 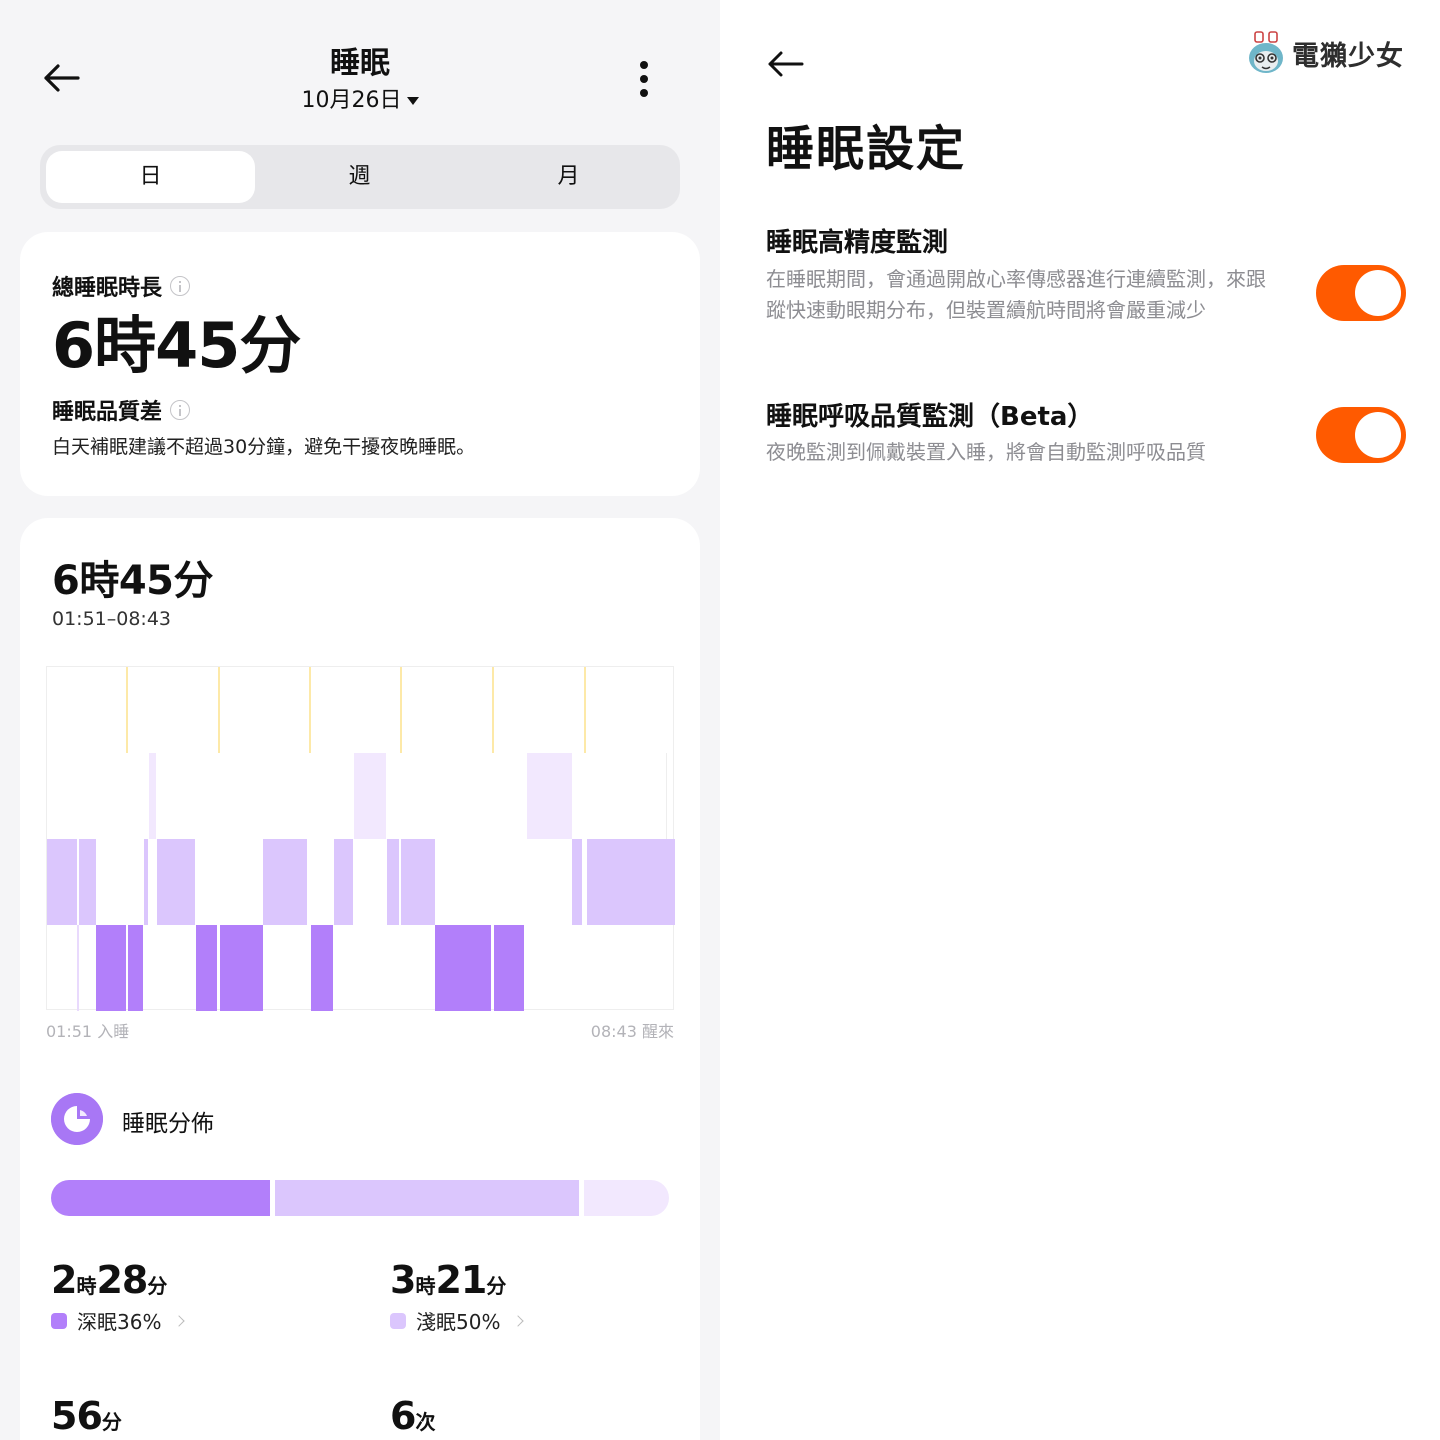 I want to click on distribution-icon, so click(x=77, y=1119).